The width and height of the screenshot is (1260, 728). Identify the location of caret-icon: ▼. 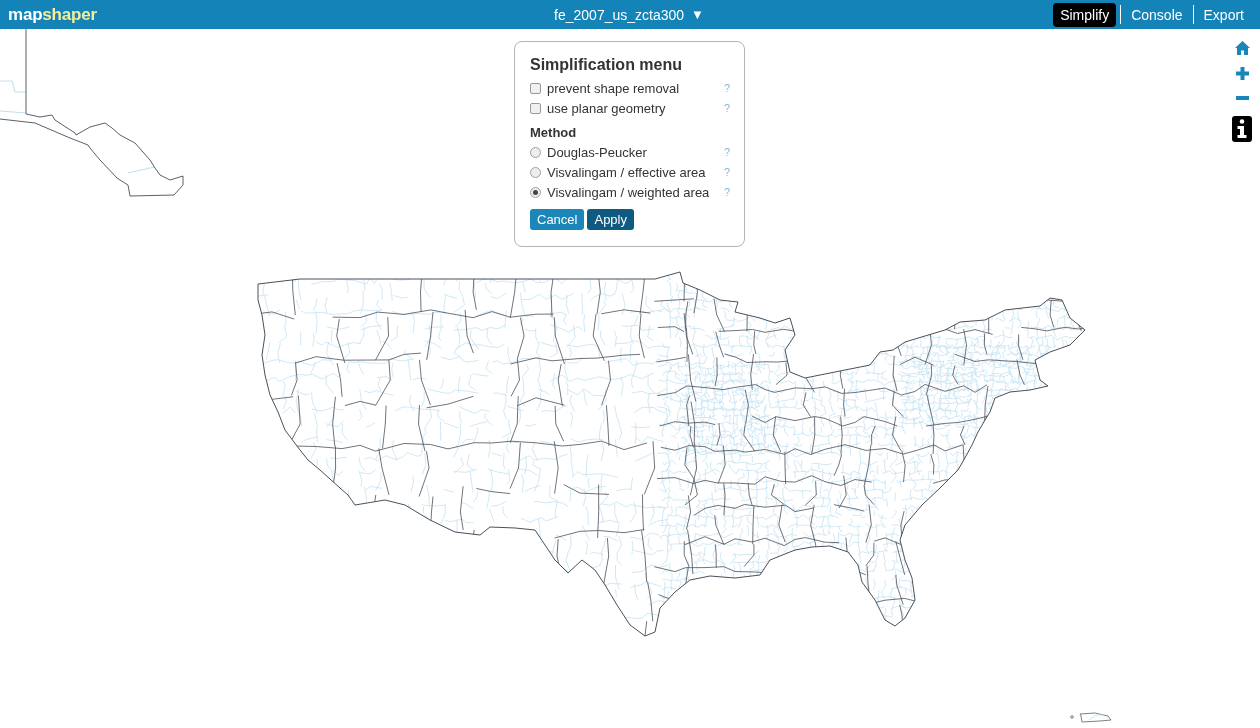
(697, 14).